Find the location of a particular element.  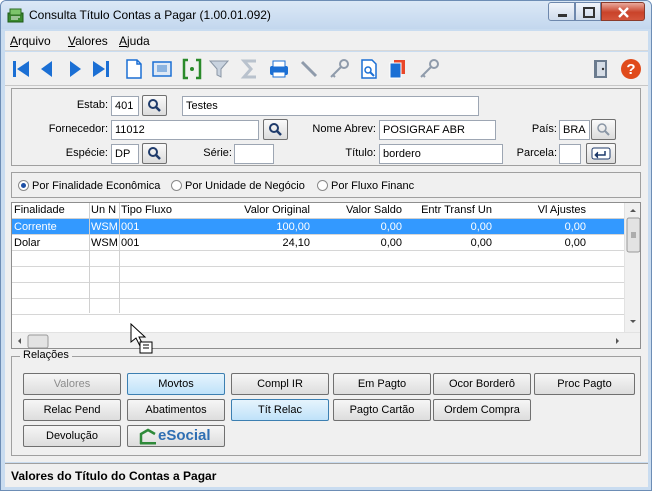

minimize-icon is located at coordinates (562, 15).